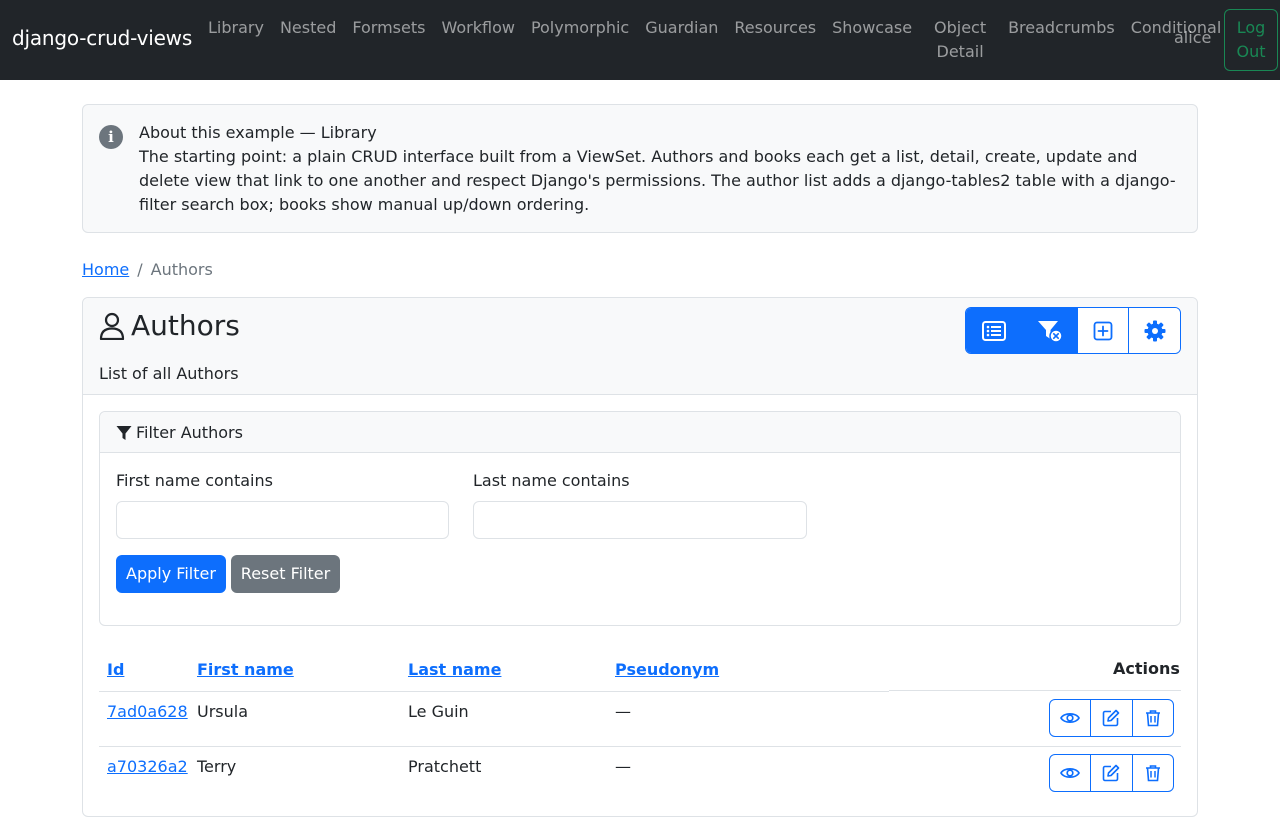 This screenshot has height=817, width=1280. What do you see at coordinates (960, 51) in the screenshot?
I see `nav-item-object-detail-line2: Detail` at bounding box center [960, 51].